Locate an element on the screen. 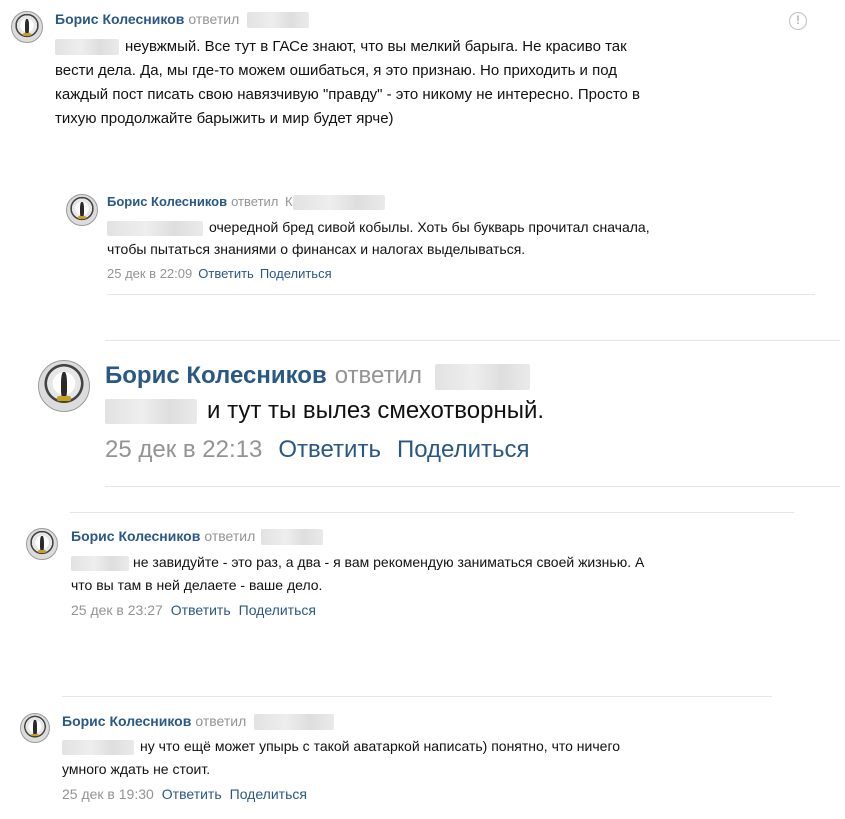 The width and height of the screenshot is (845, 819). comment-date: 25 дек в 19:30 is located at coordinates (108, 794).